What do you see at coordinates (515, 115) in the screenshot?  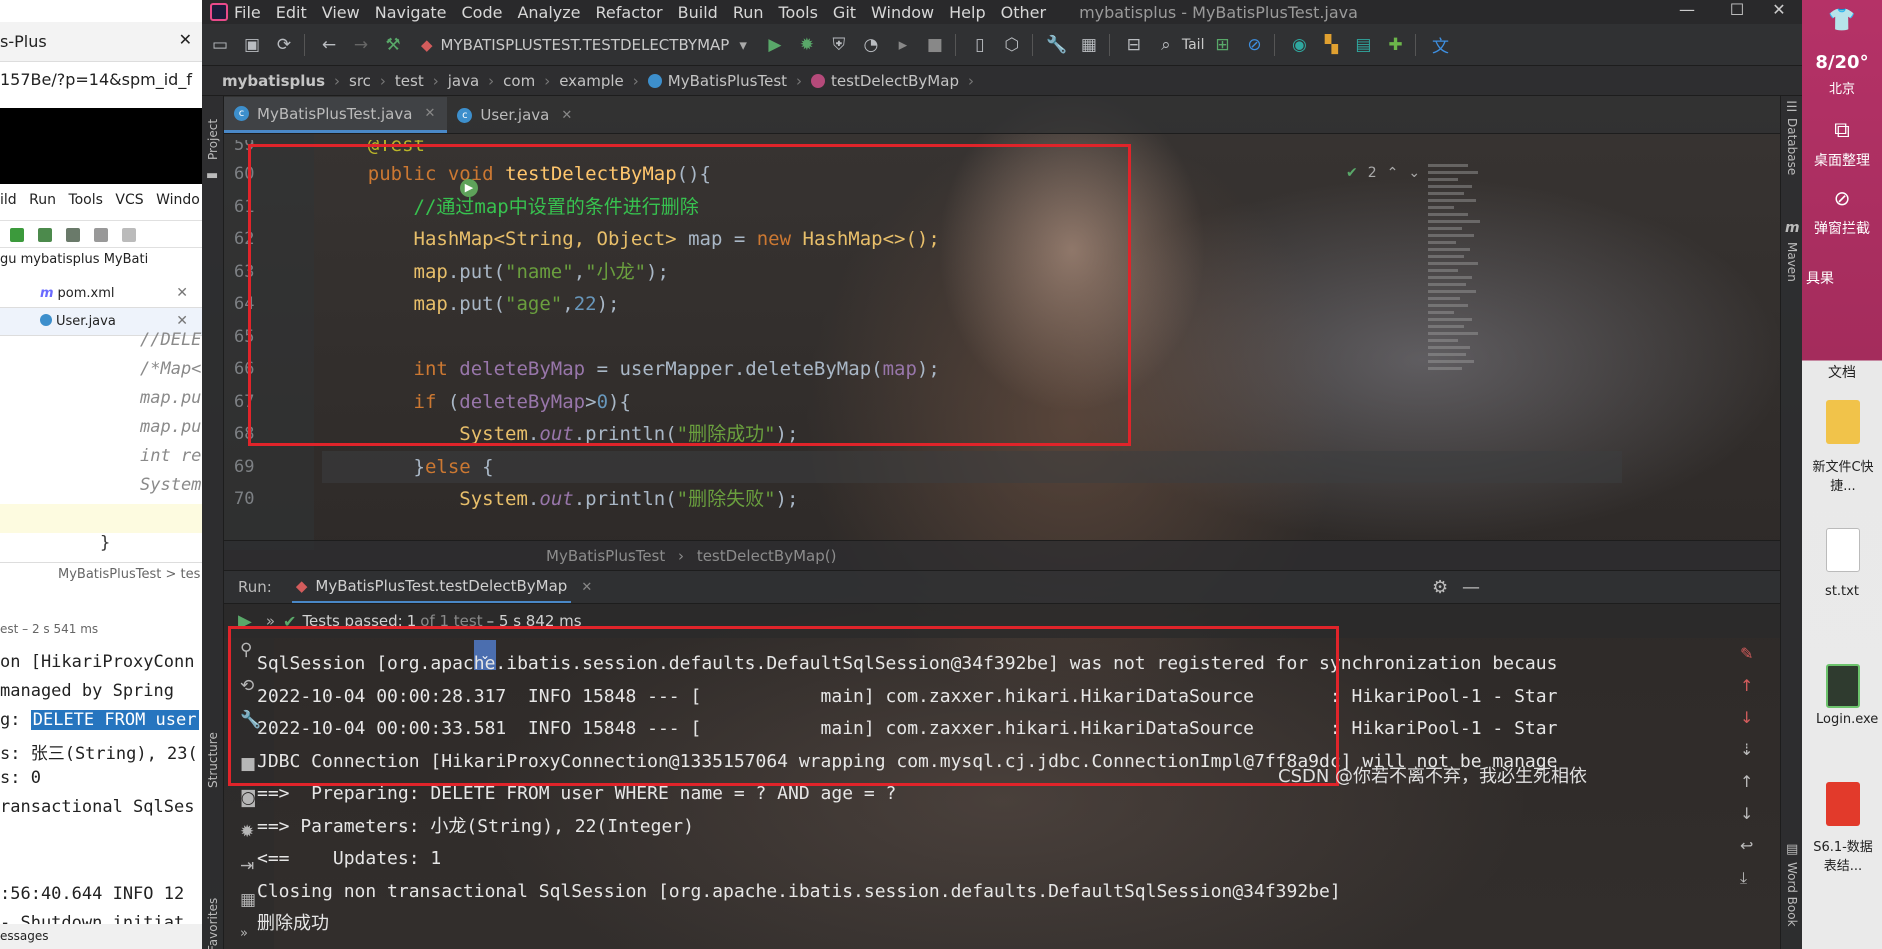 I see `tab-user-java: c User.java ✕` at bounding box center [515, 115].